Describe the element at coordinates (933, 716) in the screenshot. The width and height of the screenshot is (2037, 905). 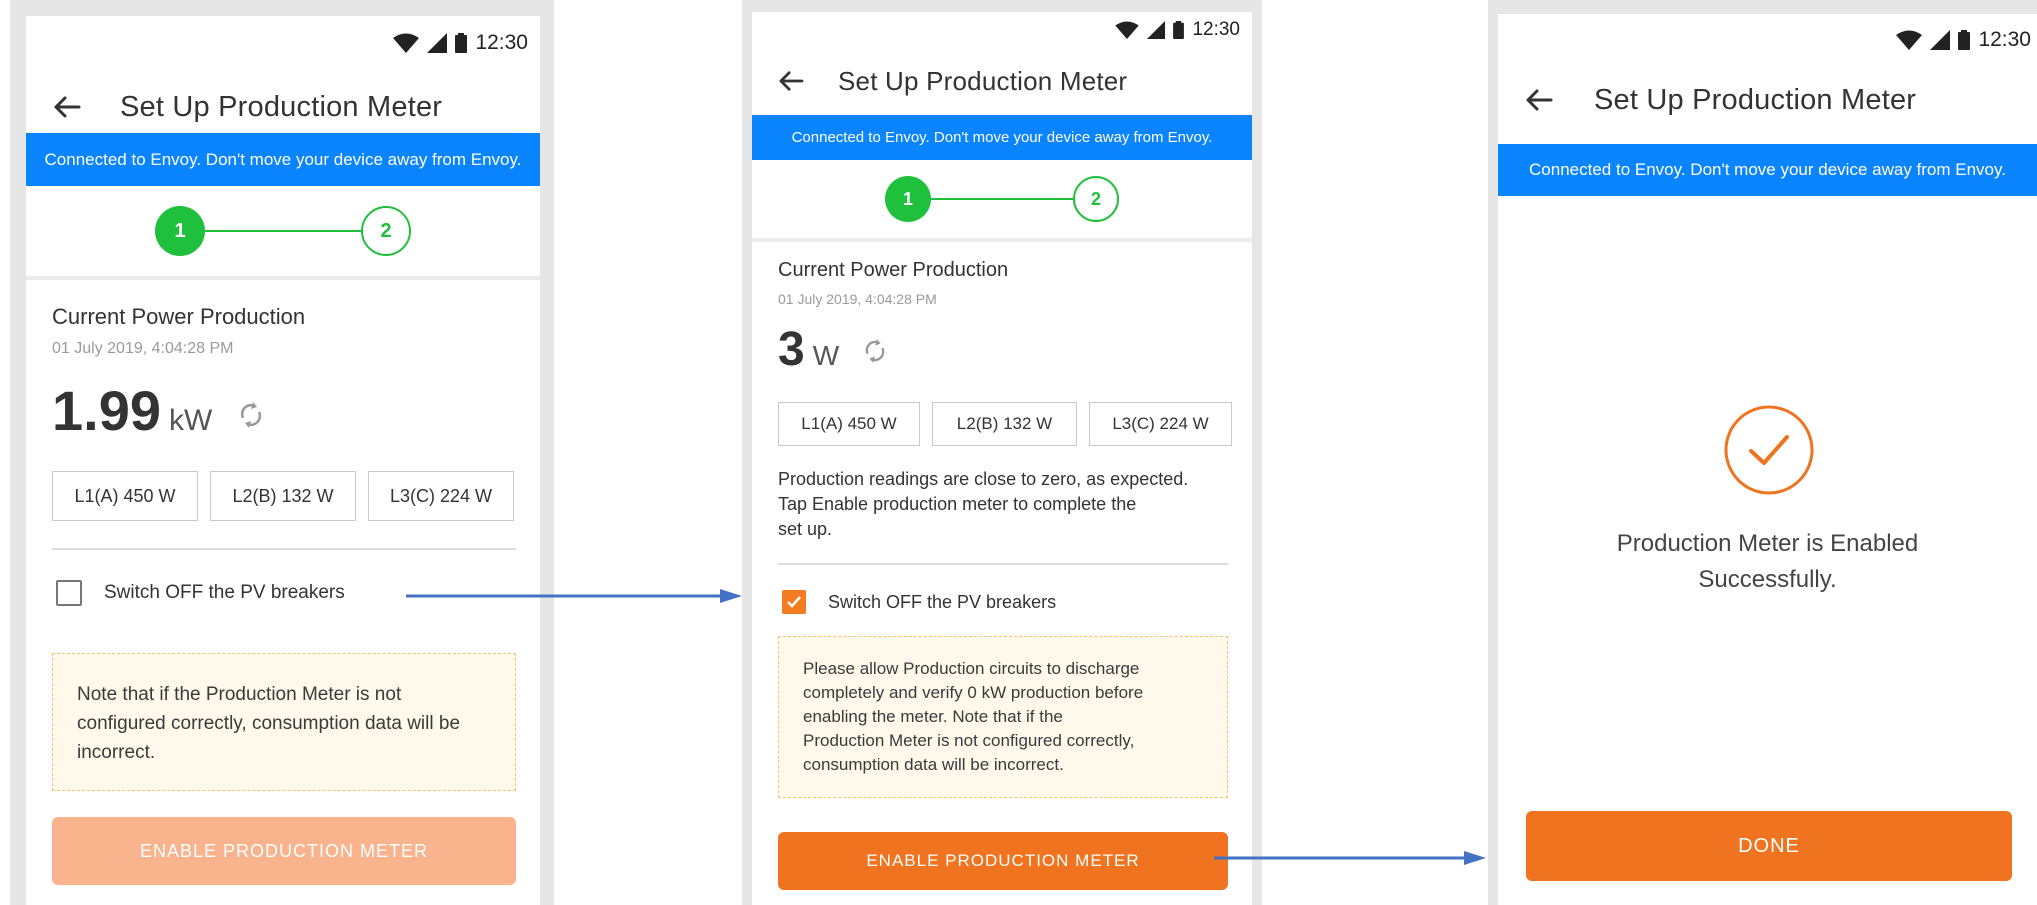
I see `note-line-3: enabling the meter. Note that if the` at that location.